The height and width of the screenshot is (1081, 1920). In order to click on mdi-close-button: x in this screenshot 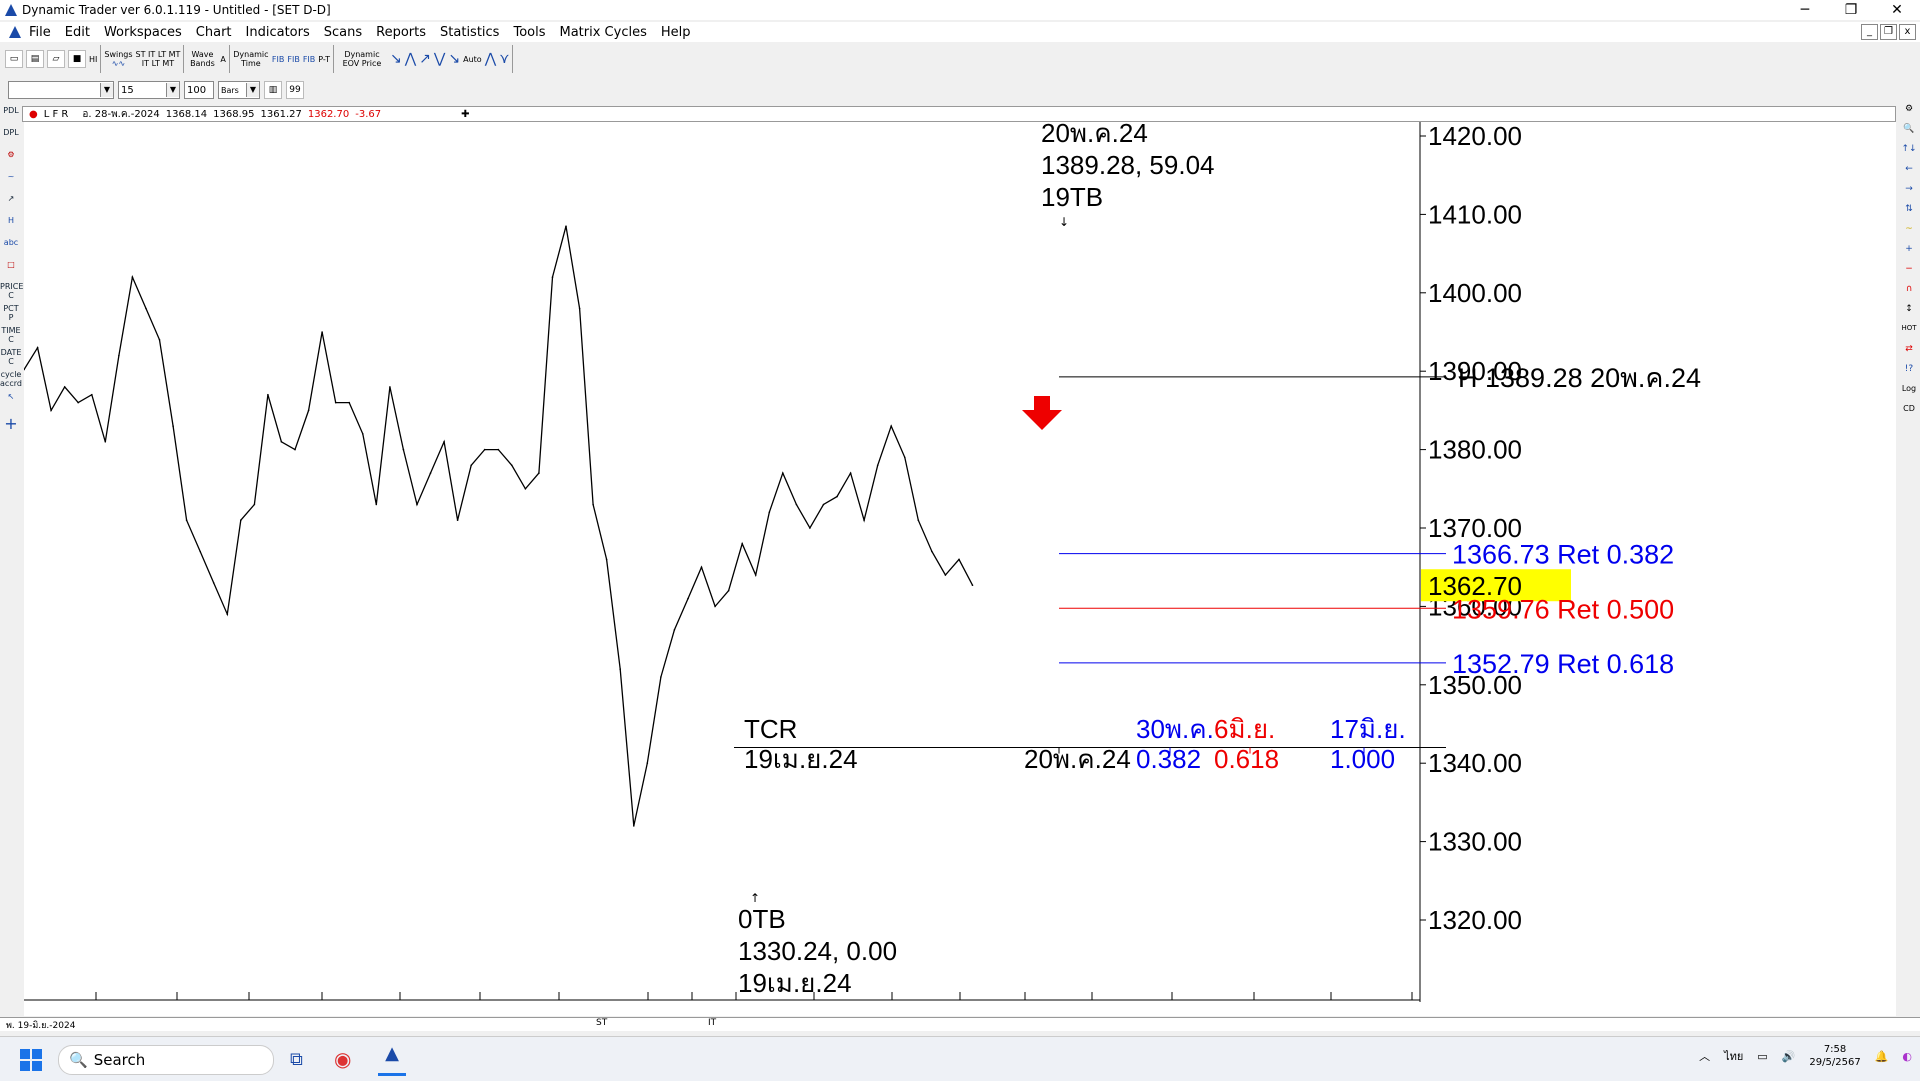, I will do `click(1907, 32)`.